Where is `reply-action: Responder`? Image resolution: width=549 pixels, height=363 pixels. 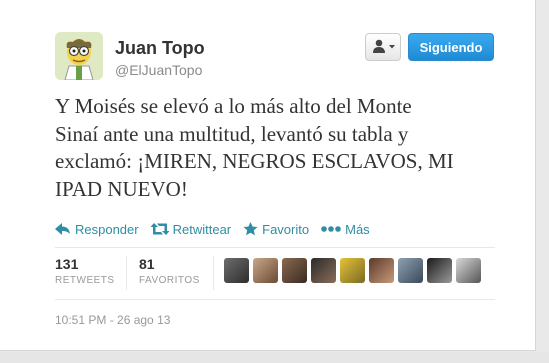
reply-action: Responder is located at coordinates (97, 229).